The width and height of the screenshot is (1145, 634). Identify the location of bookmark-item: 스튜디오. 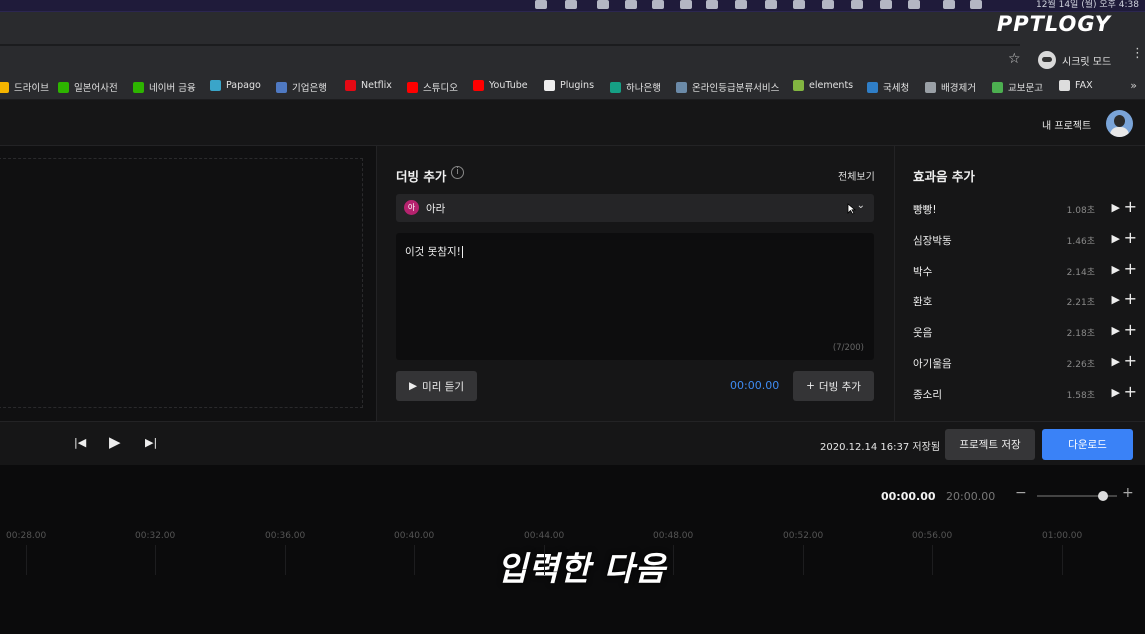
(432, 87).